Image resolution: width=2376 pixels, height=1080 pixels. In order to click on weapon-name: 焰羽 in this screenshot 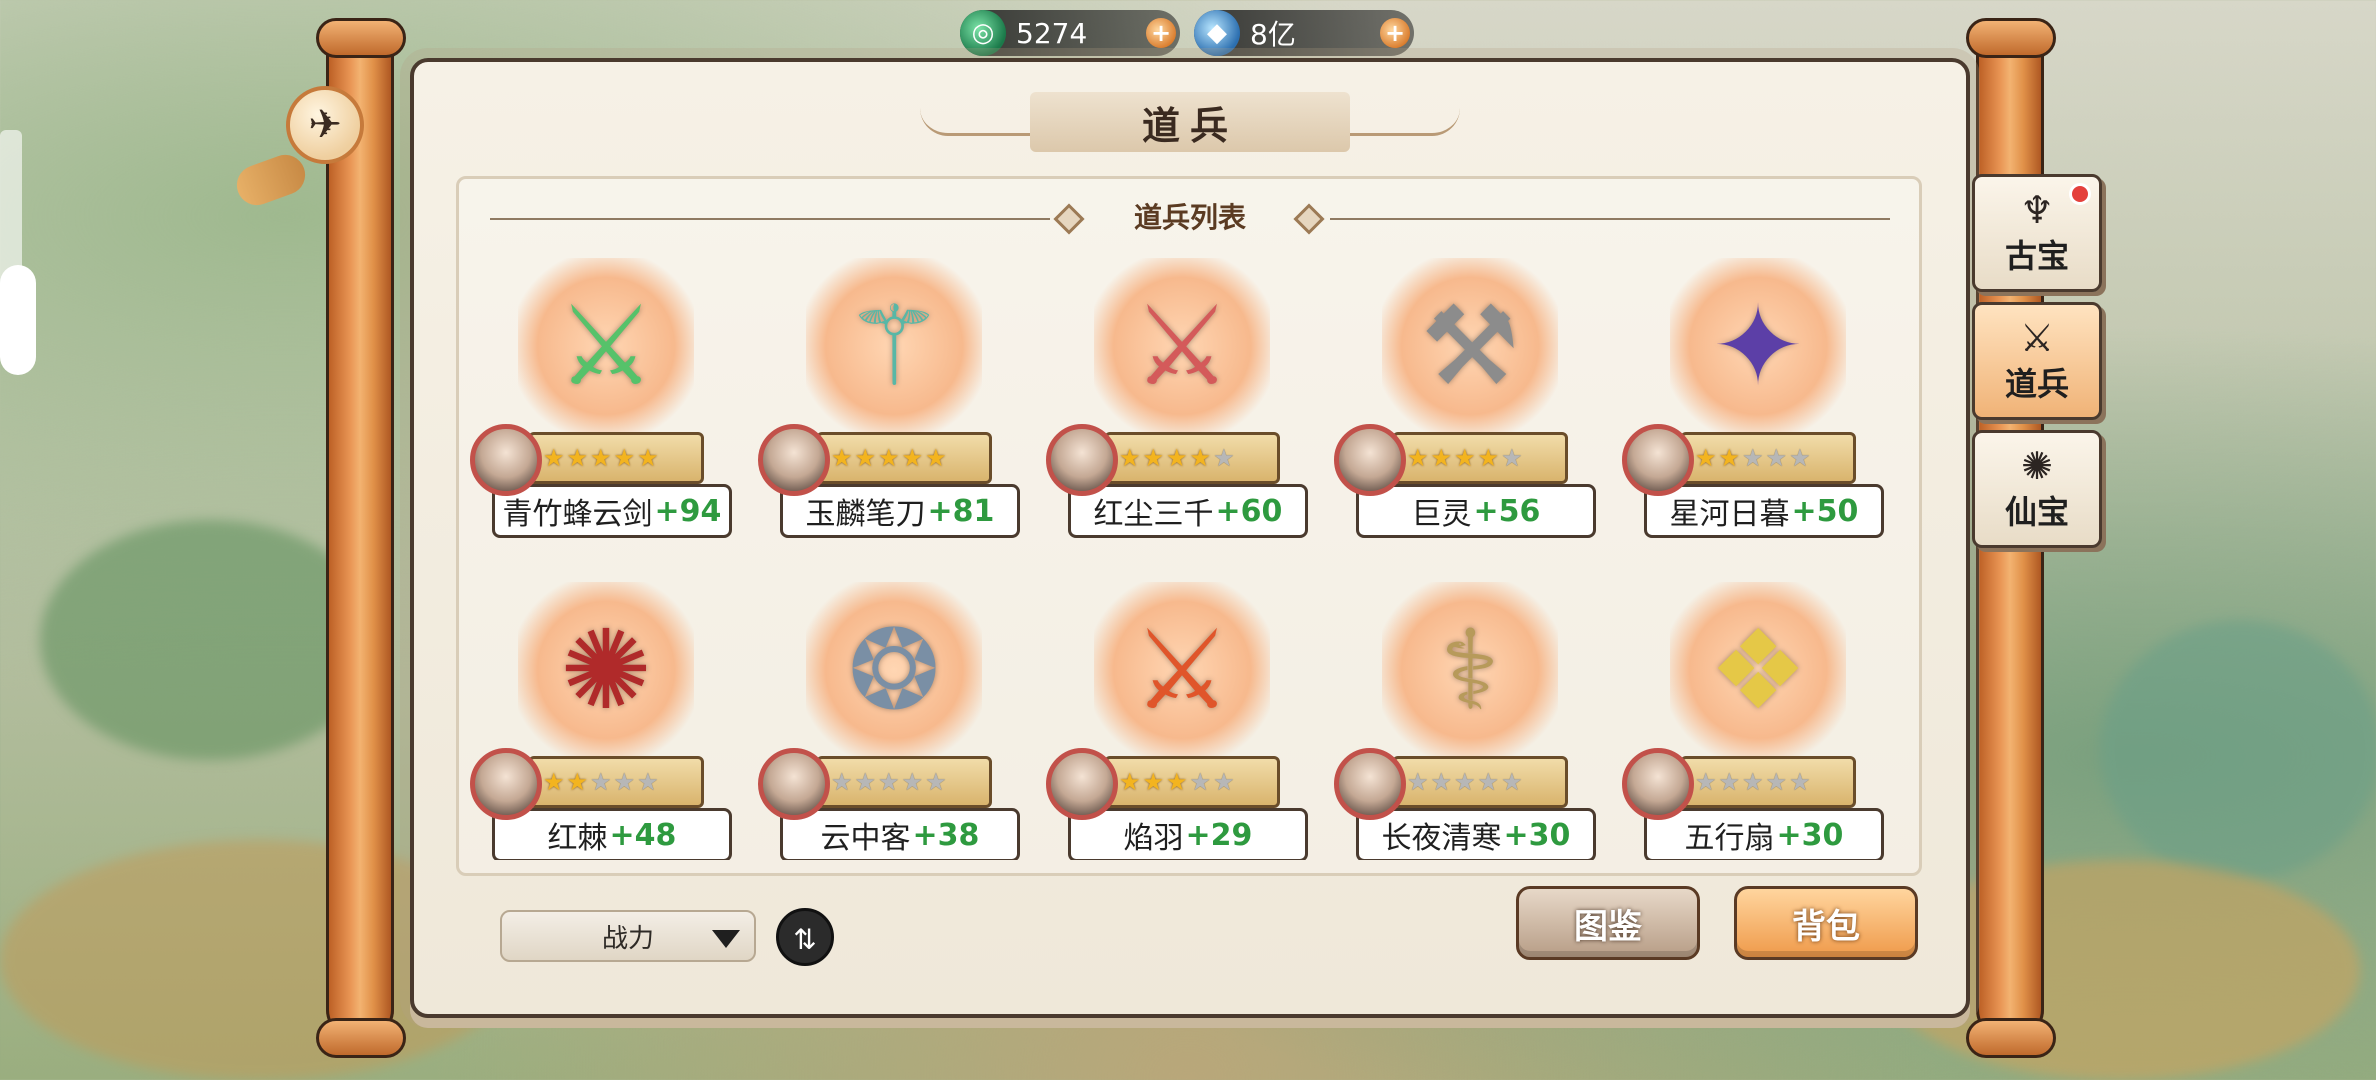, I will do `click(1153, 838)`.